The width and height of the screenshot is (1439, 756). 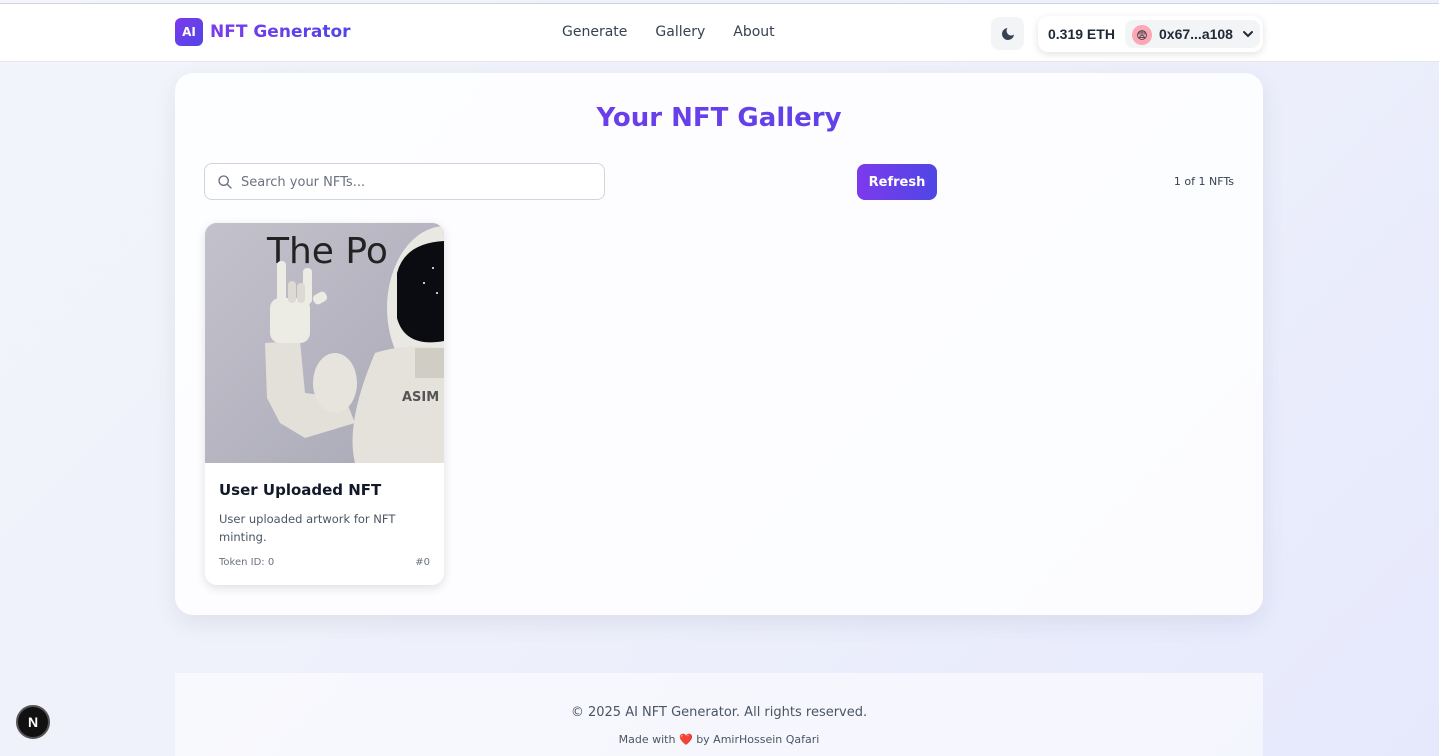 I want to click on credit-text: Made with ❤️ by AmirHossein Qafari, so click(x=719, y=739).